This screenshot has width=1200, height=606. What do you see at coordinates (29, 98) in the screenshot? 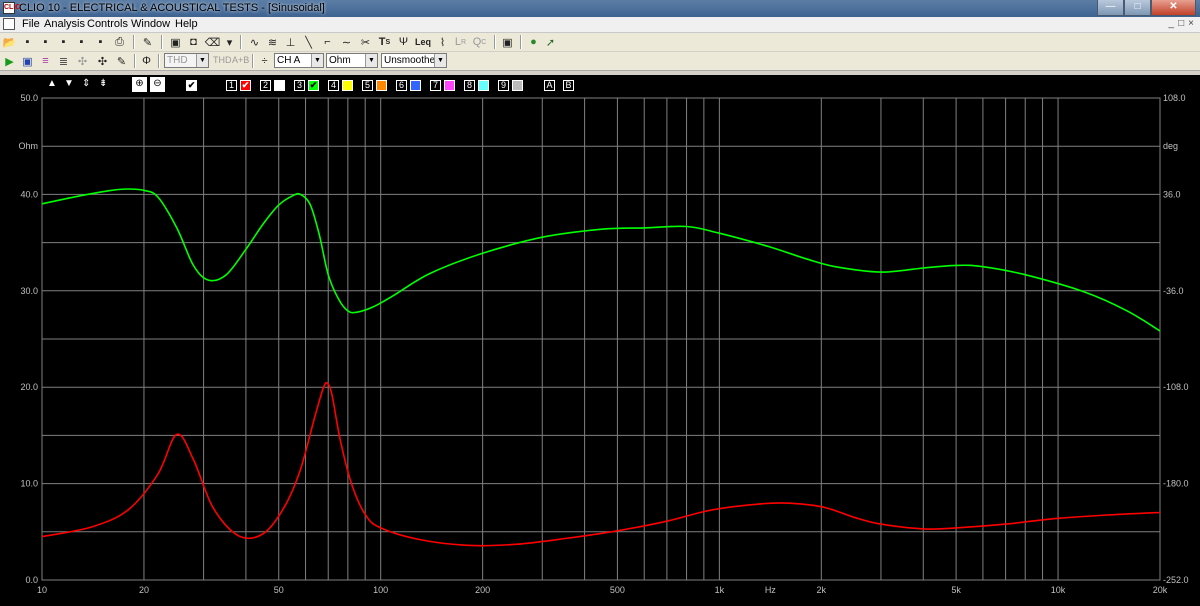
I see `y-left-tick-label: 50.0` at bounding box center [29, 98].